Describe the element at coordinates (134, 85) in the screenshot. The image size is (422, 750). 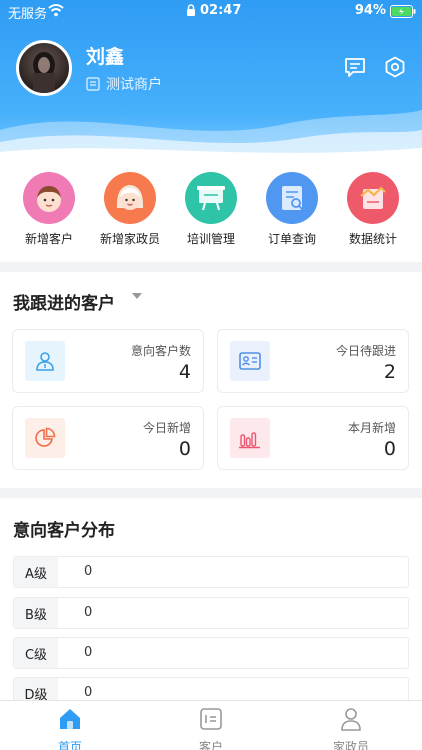
I see `merchant-name: 测试商户` at that location.